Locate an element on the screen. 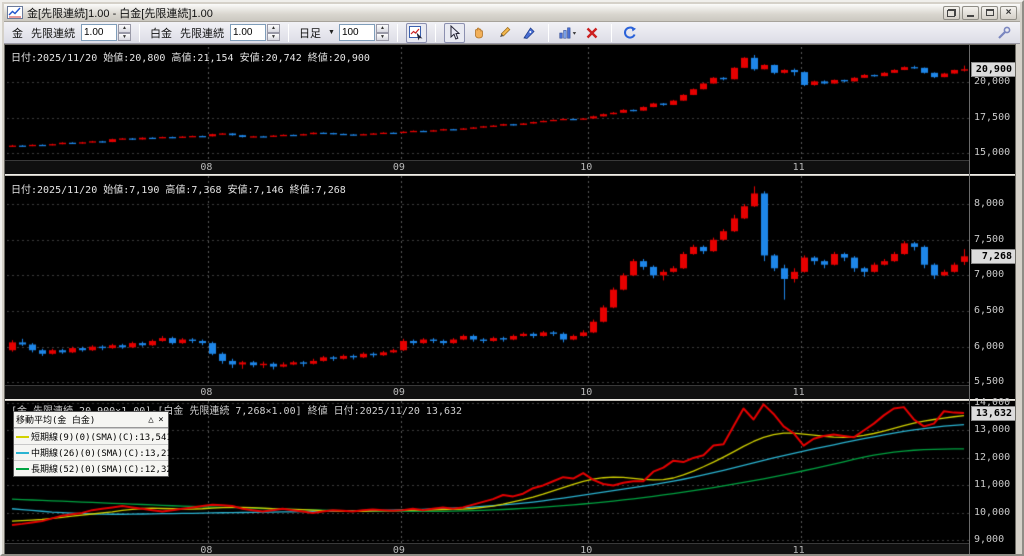 The width and height of the screenshot is (1024, 556). y-axis-label: 6,000 is located at coordinates (989, 346).